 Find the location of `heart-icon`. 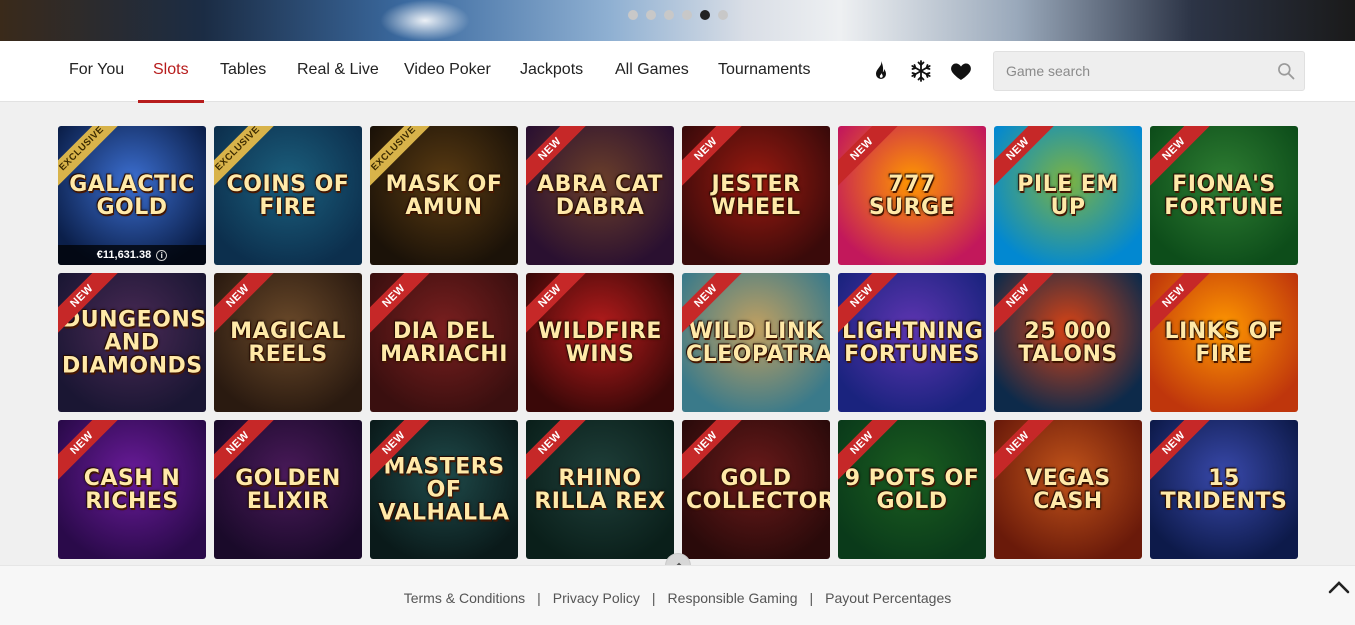

heart-icon is located at coordinates (961, 71).